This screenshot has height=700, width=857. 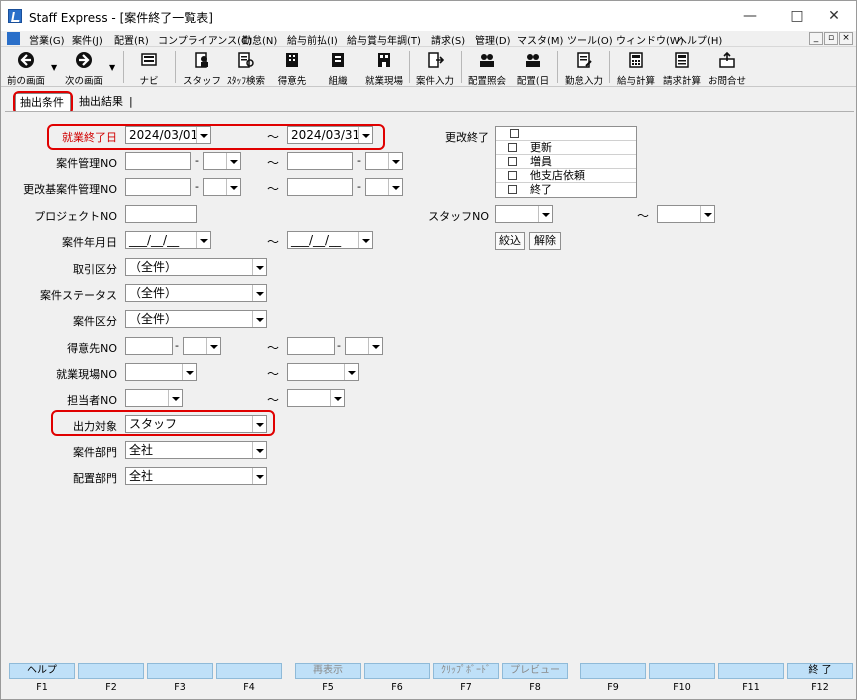 What do you see at coordinates (320, 187) in the screenshot?
I see `renewal-base-no-to-input` at bounding box center [320, 187].